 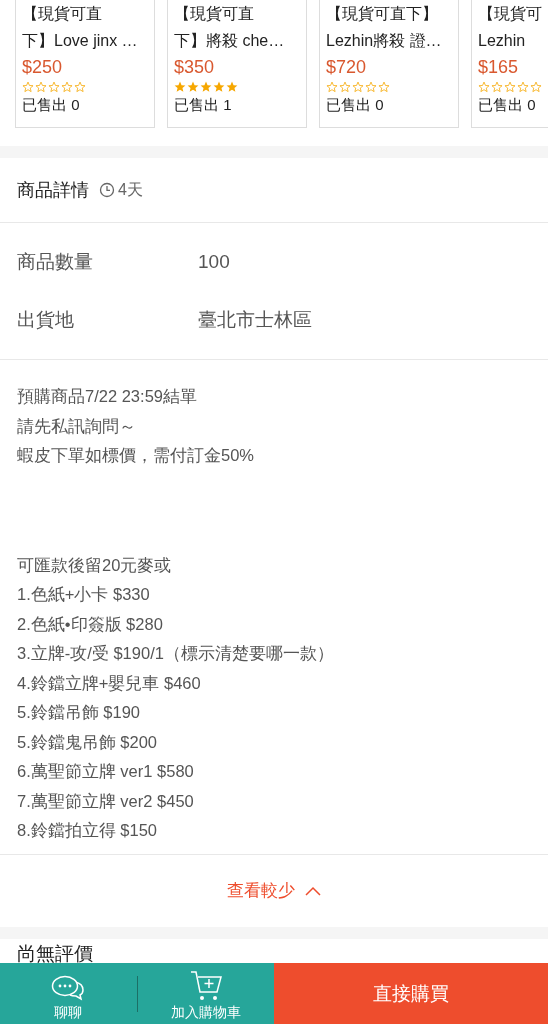 I want to click on description-line: 2.色紙•印簽版 $280, so click(x=90, y=624).